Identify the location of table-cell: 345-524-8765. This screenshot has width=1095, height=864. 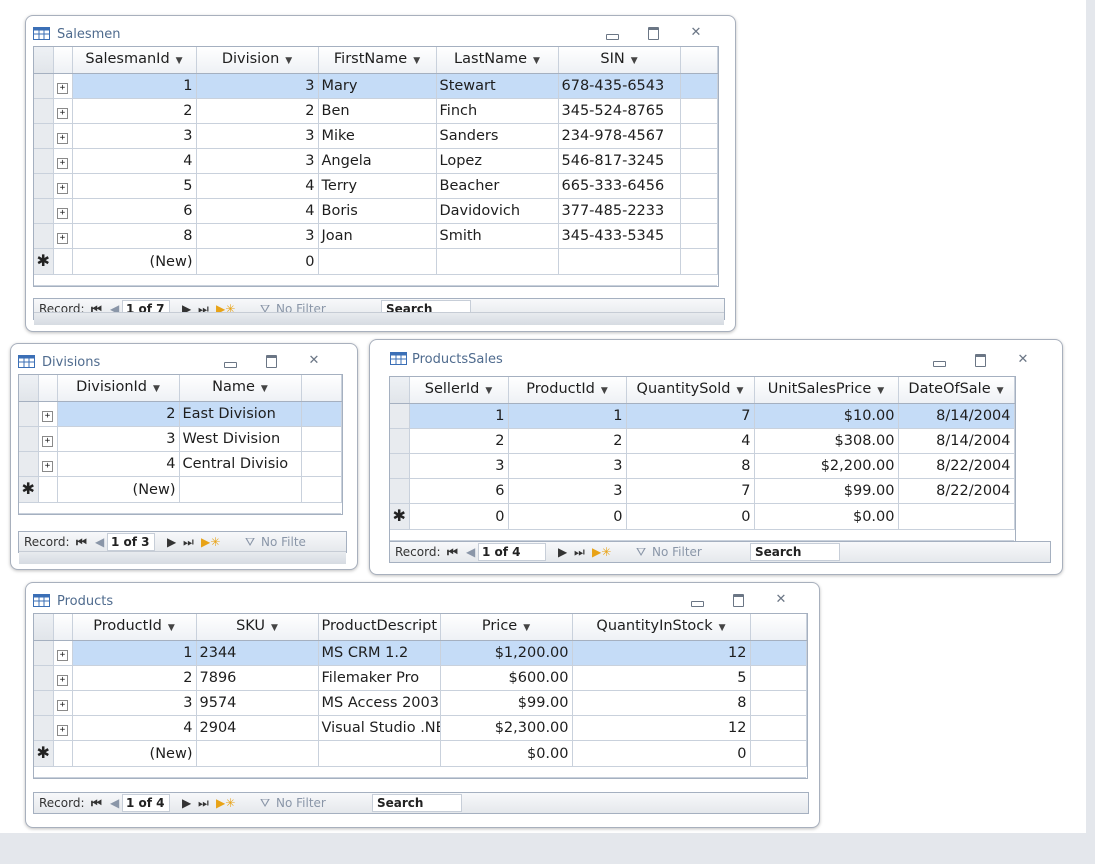
(619, 111).